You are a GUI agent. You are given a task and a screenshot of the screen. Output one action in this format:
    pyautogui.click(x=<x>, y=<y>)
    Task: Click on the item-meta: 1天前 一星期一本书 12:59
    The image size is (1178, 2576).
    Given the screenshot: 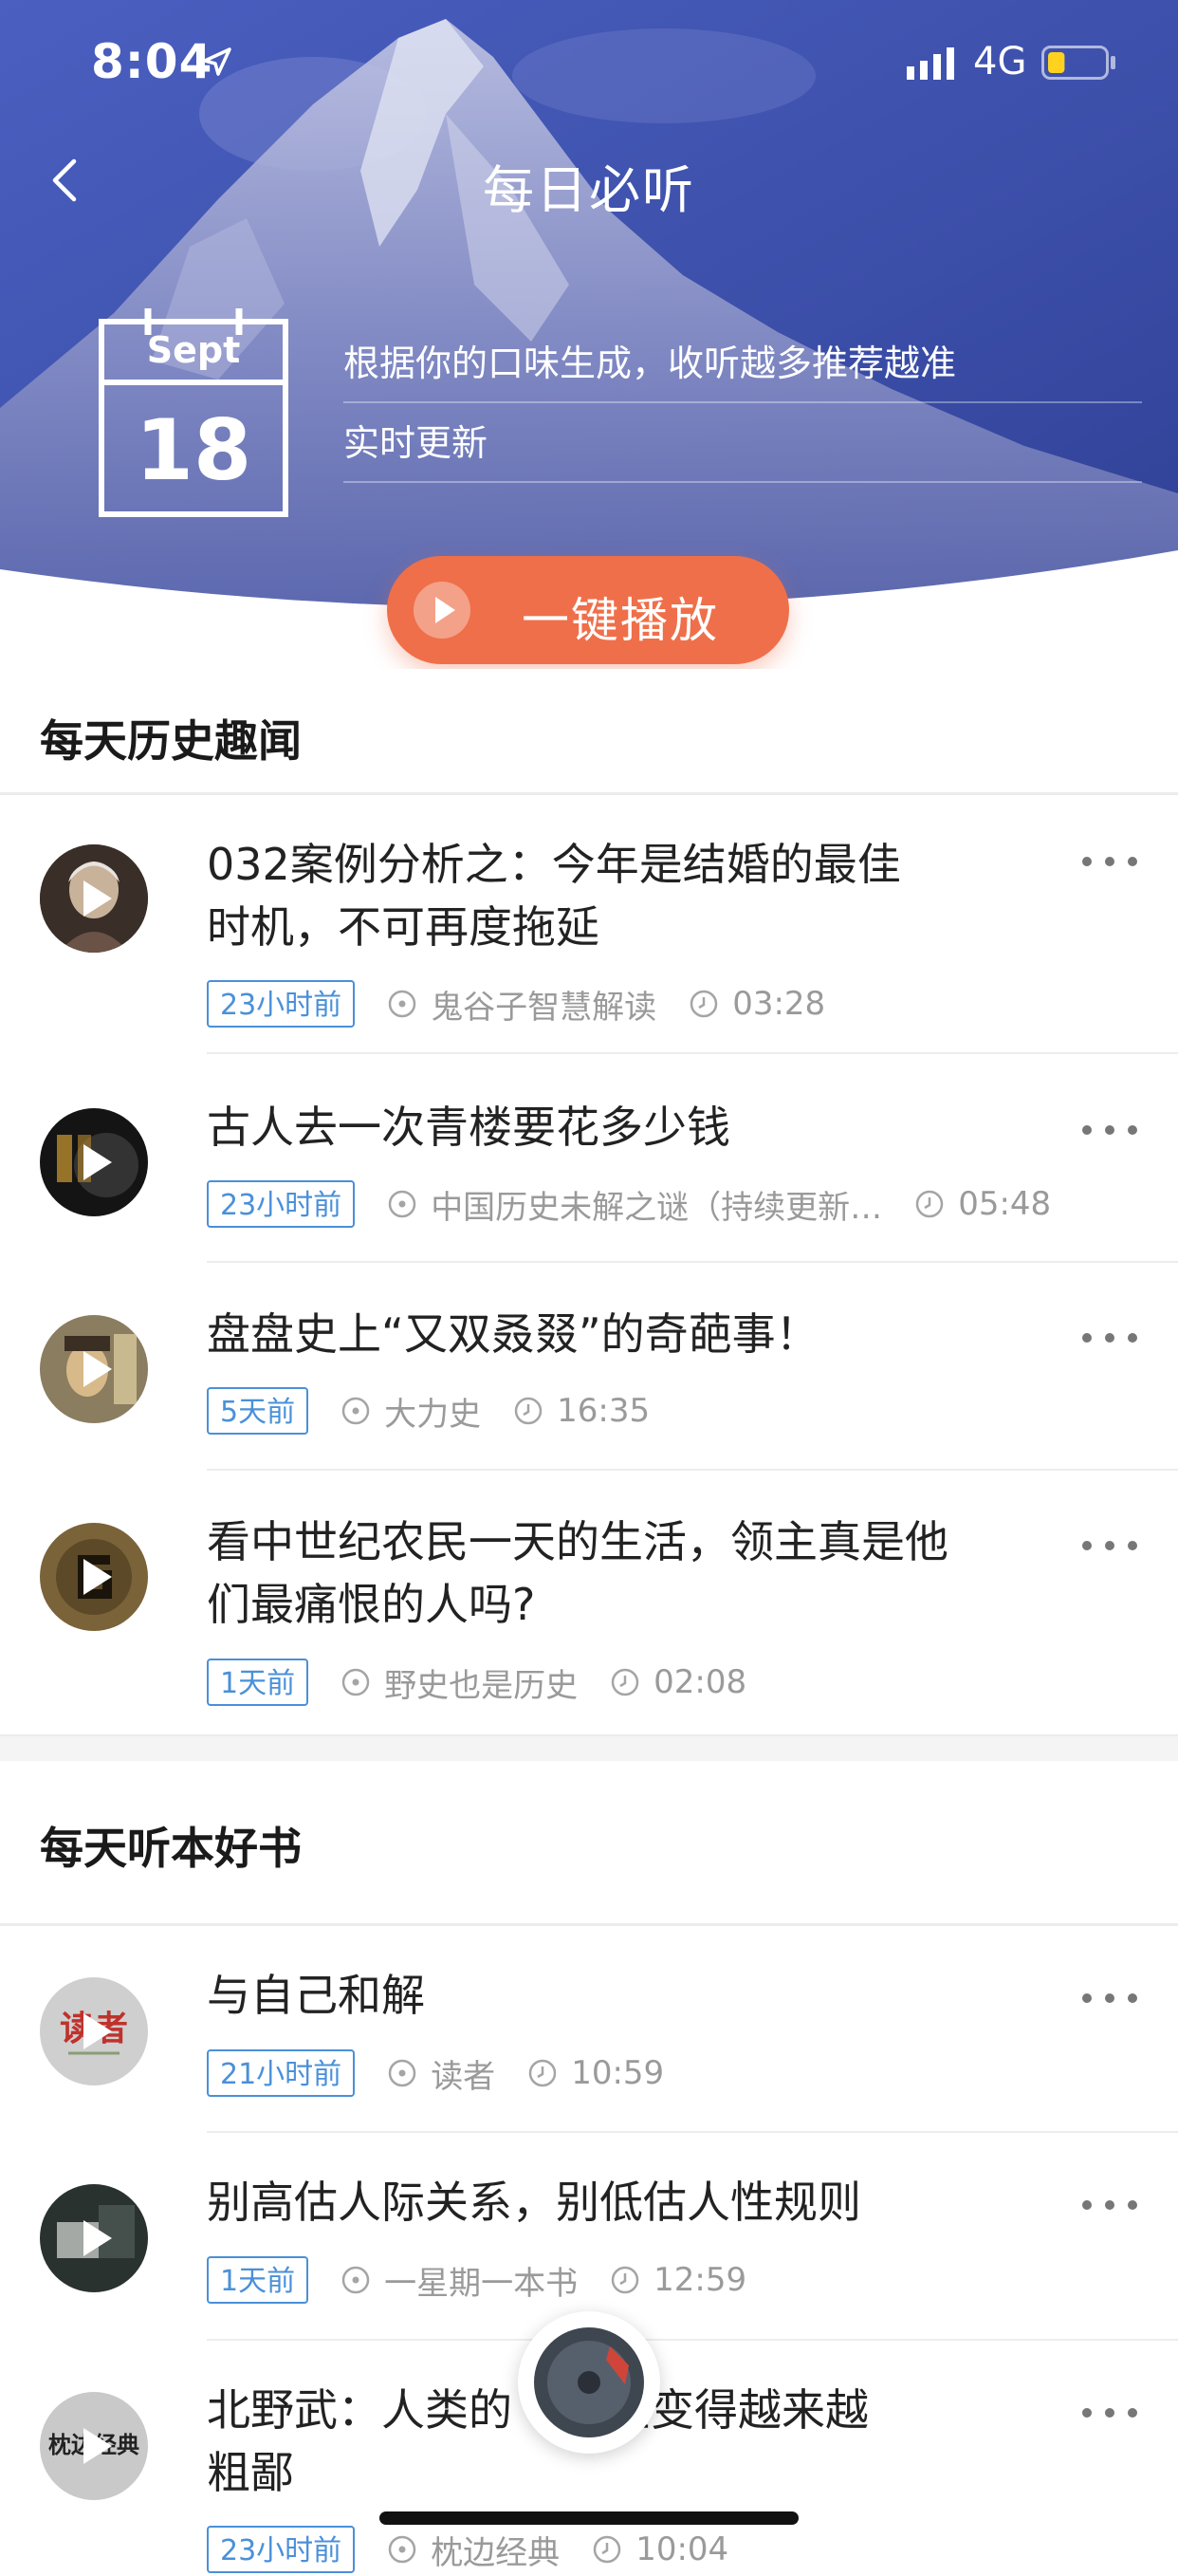 What is the action you would take?
    pyautogui.click(x=476, y=2280)
    